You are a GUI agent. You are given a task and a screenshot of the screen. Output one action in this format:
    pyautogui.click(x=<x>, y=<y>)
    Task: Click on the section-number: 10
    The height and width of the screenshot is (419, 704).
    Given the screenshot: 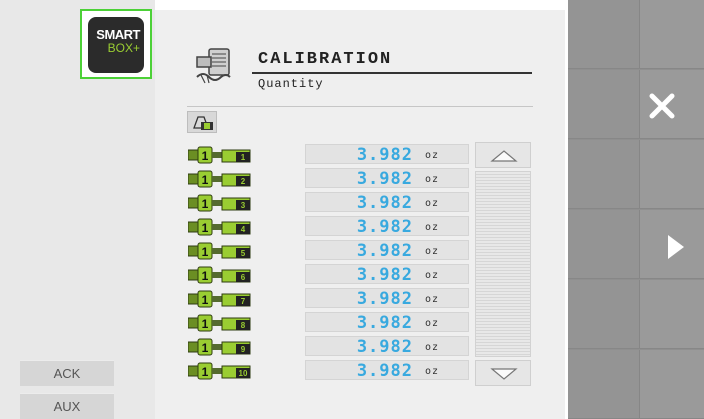 What is the action you would take?
    pyautogui.click(x=243, y=373)
    